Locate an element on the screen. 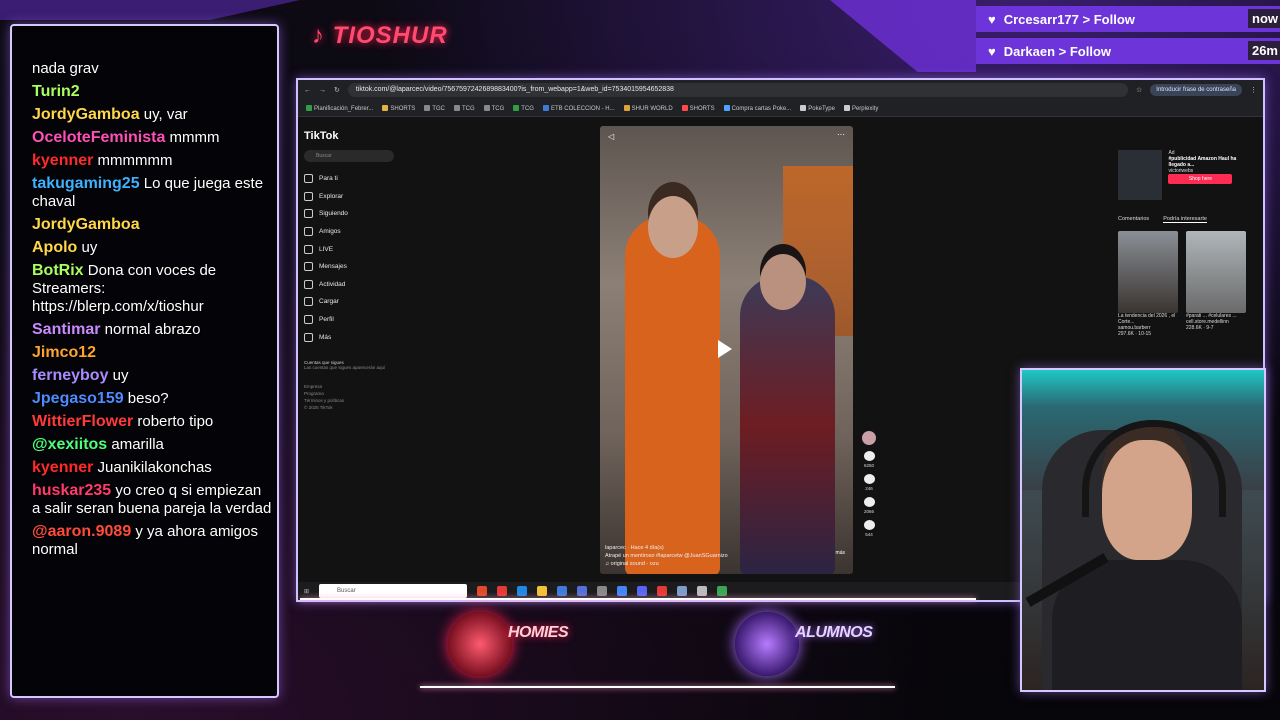 The height and width of the screenshot is (720, 1280). store-icon is located at coordinates (562, 591).